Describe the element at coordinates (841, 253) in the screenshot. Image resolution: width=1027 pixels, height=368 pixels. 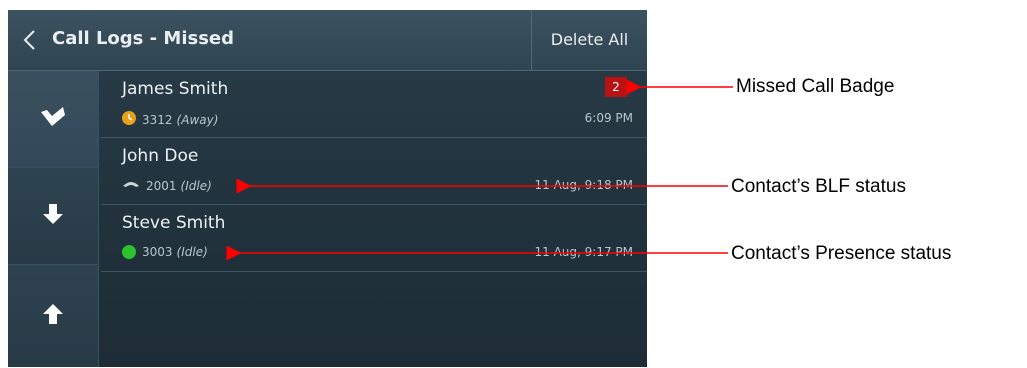
I see `annotation-presence-status: Contact’s Presence status` at that location.